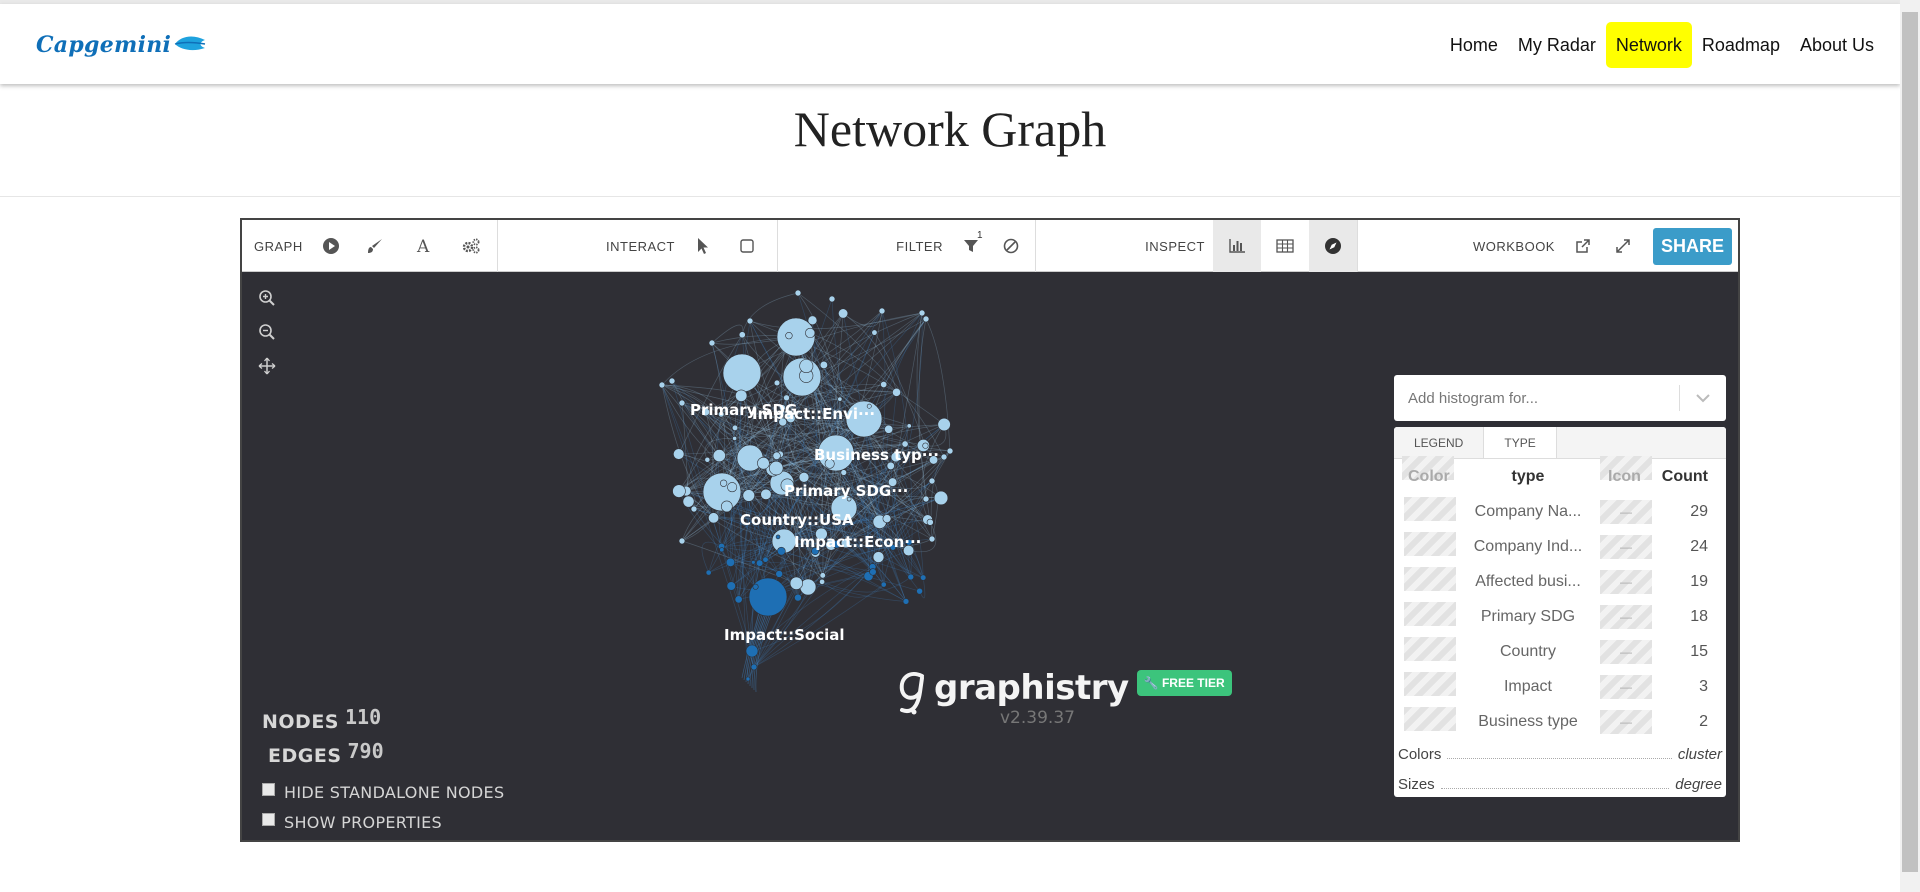  What do you see at coordinates (423, 246) in the screenshot?
I see `text-format-icon: A` at bounding box center [423, 246].